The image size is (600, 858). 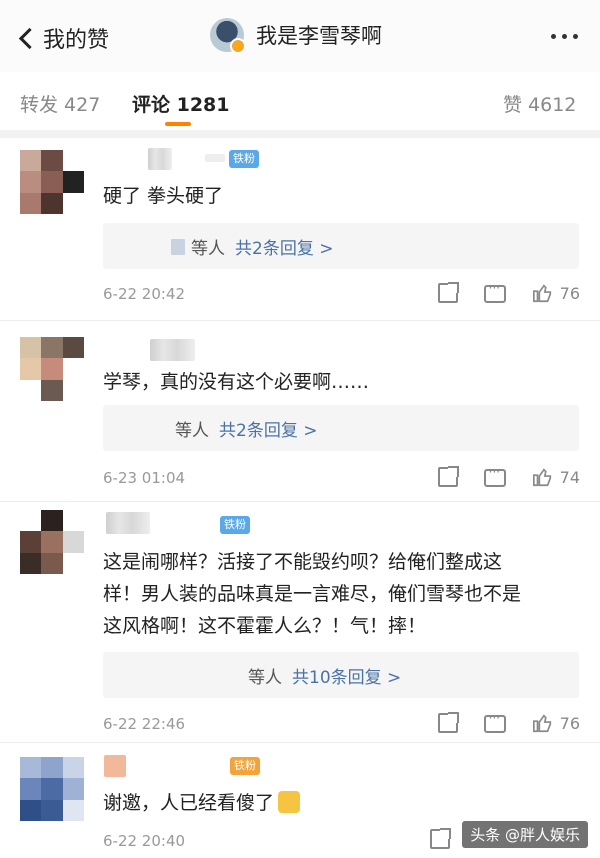 What do you see at coordinates (343, 803) in the screenshot?
I see `comment-text: 谢邀，人已经看傻了` at bounding box center [343, 803].